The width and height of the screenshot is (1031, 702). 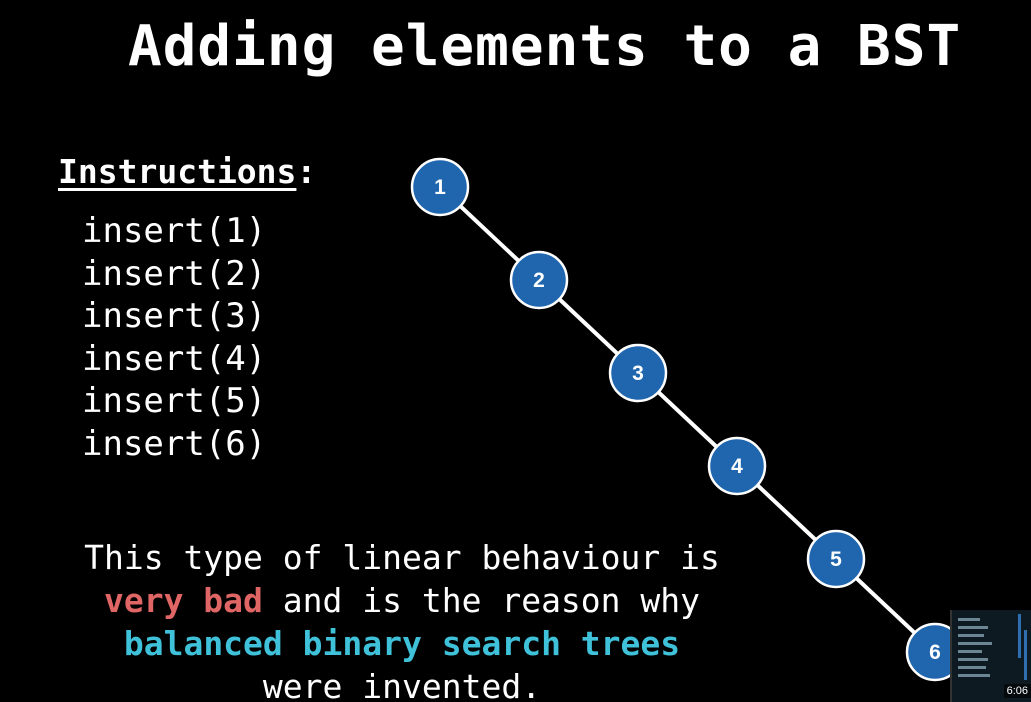 I want to click on tree-node-label: 5, so click(x=836, y=559).